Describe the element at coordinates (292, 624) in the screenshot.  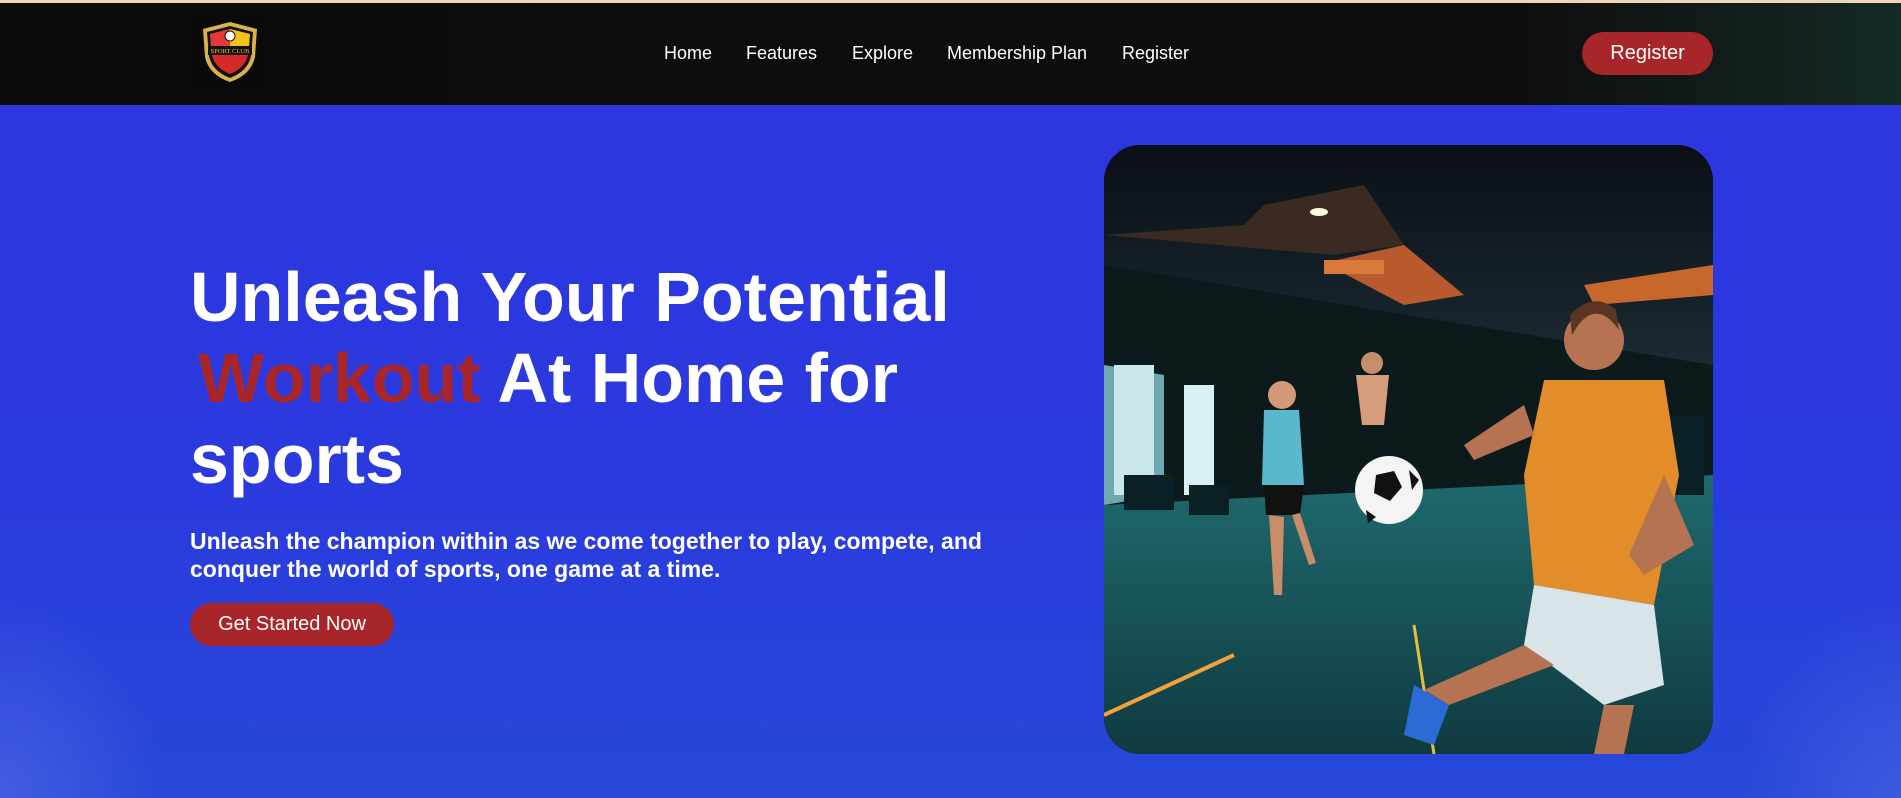
I see `get-started-button: Get Started Now` at that location.